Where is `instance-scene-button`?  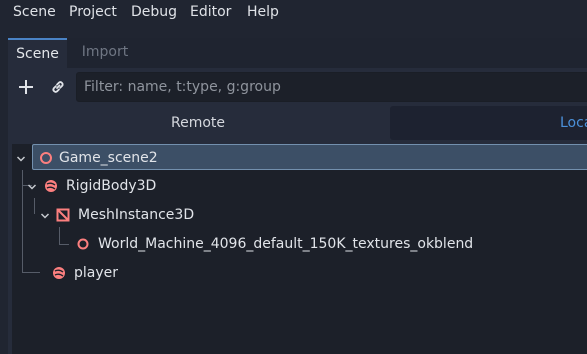
instance-scene-button is located at coordinates (58, 87).